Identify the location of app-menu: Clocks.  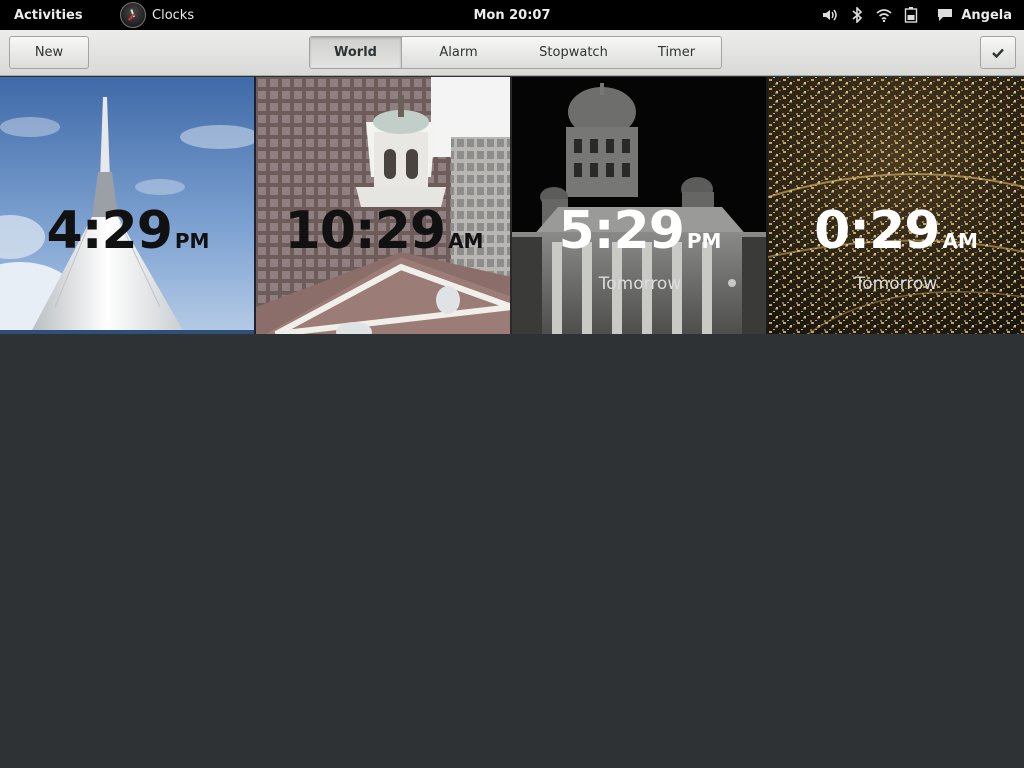
(157, 15).